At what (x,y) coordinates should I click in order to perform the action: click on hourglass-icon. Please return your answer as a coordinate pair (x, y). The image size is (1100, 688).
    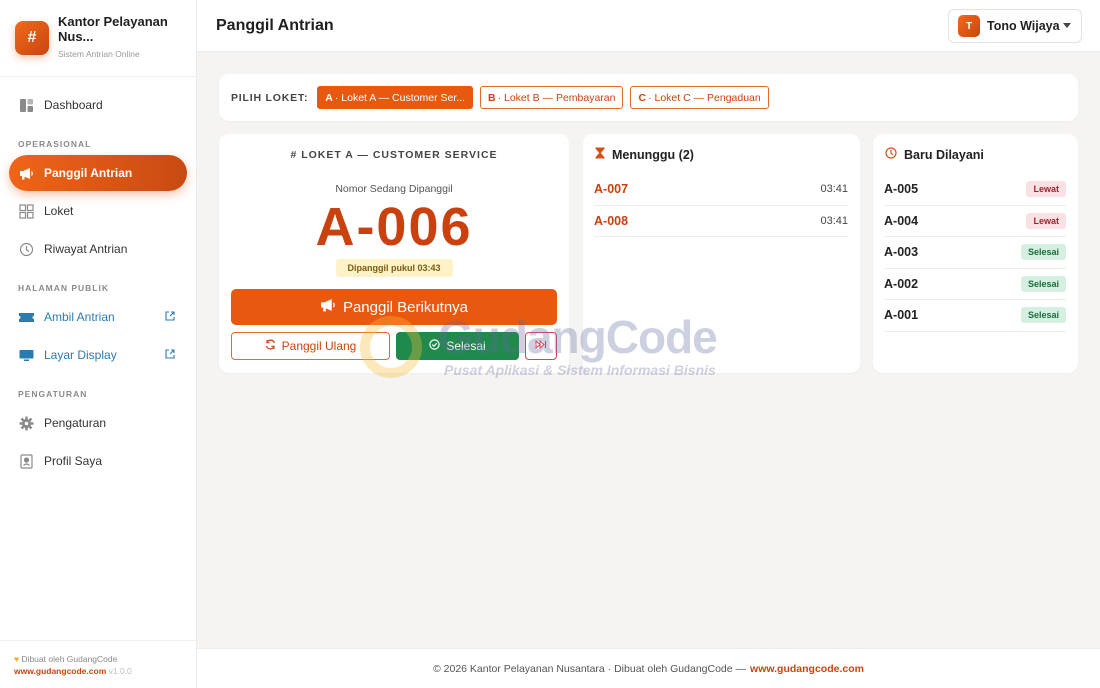
    Looking at the image, I should click on (600, 154).